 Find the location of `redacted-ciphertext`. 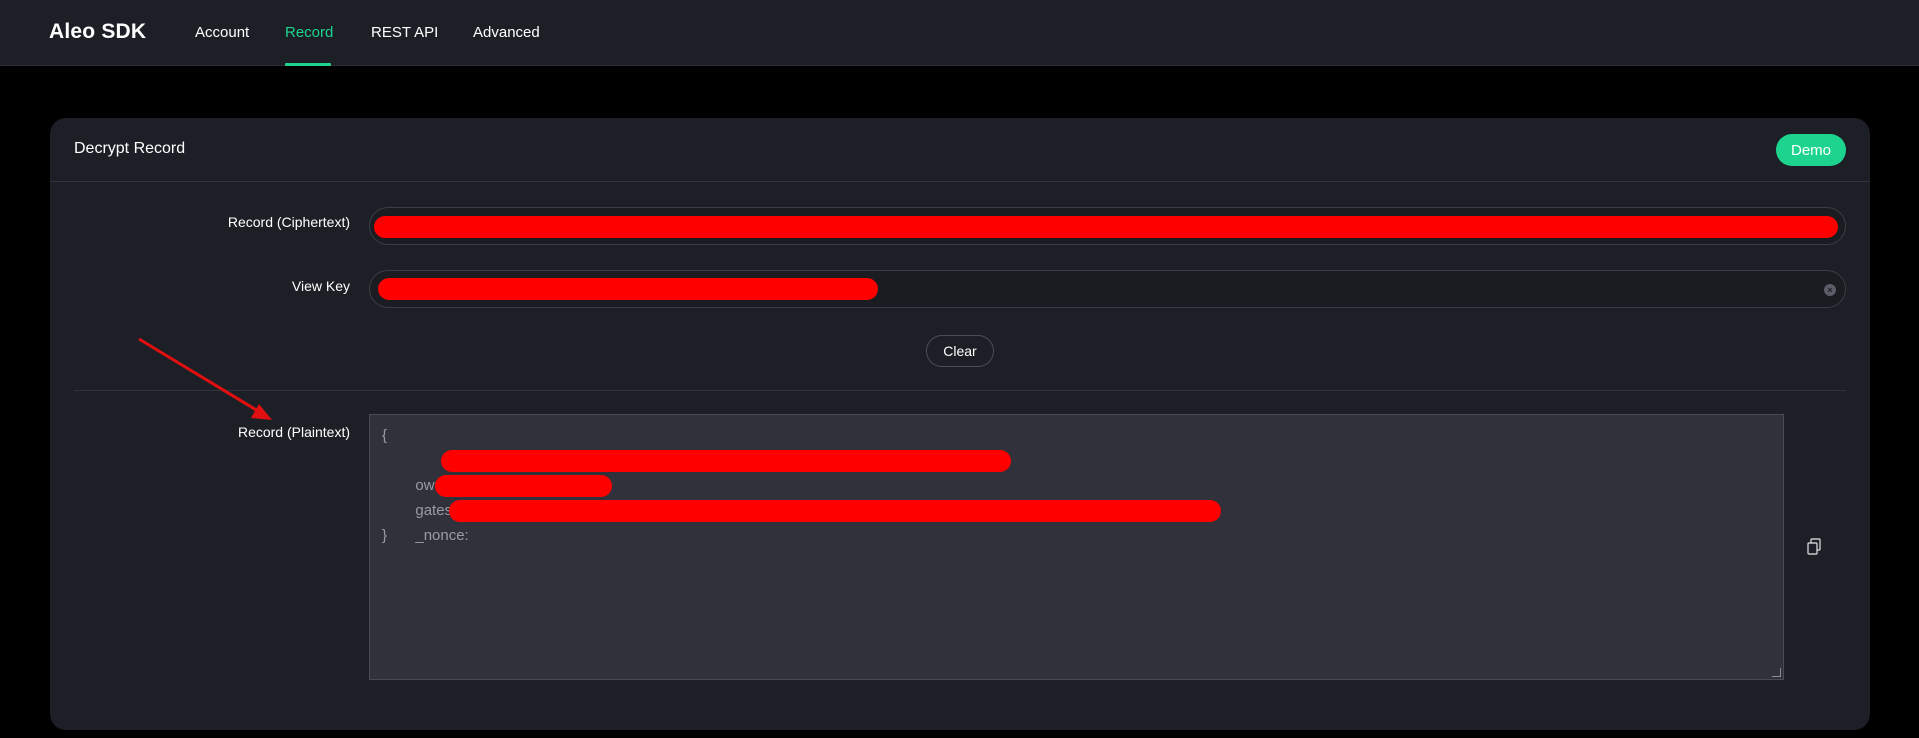

redacted-ciphertext is located at coordinates (1106, 227).